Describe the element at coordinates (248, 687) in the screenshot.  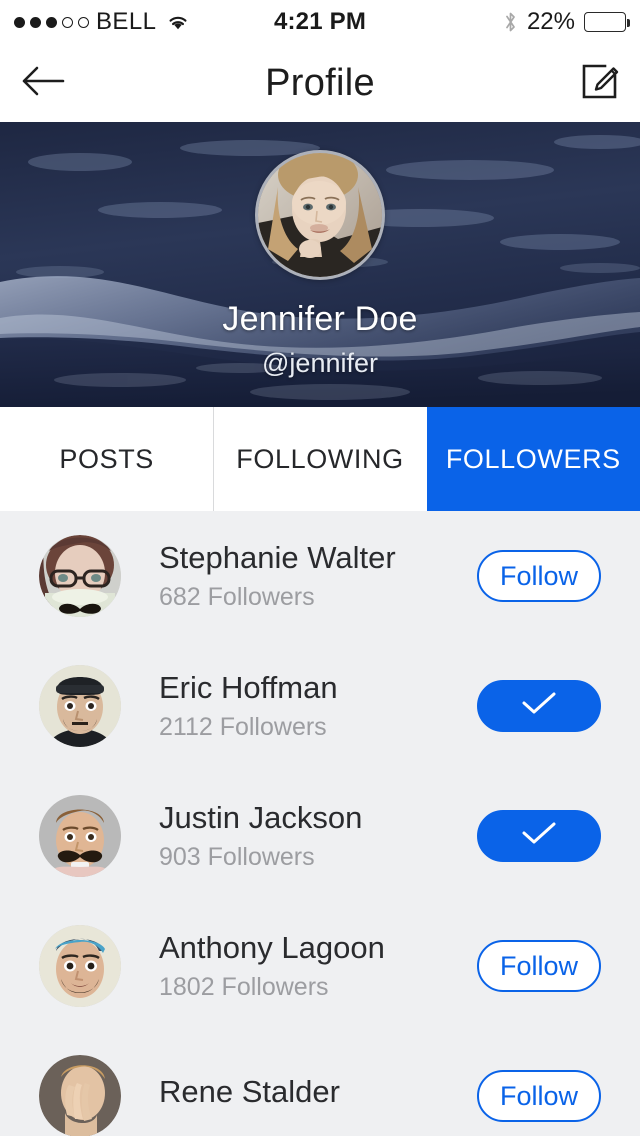
I see `follower-name: Eric Hoffman` at that location.